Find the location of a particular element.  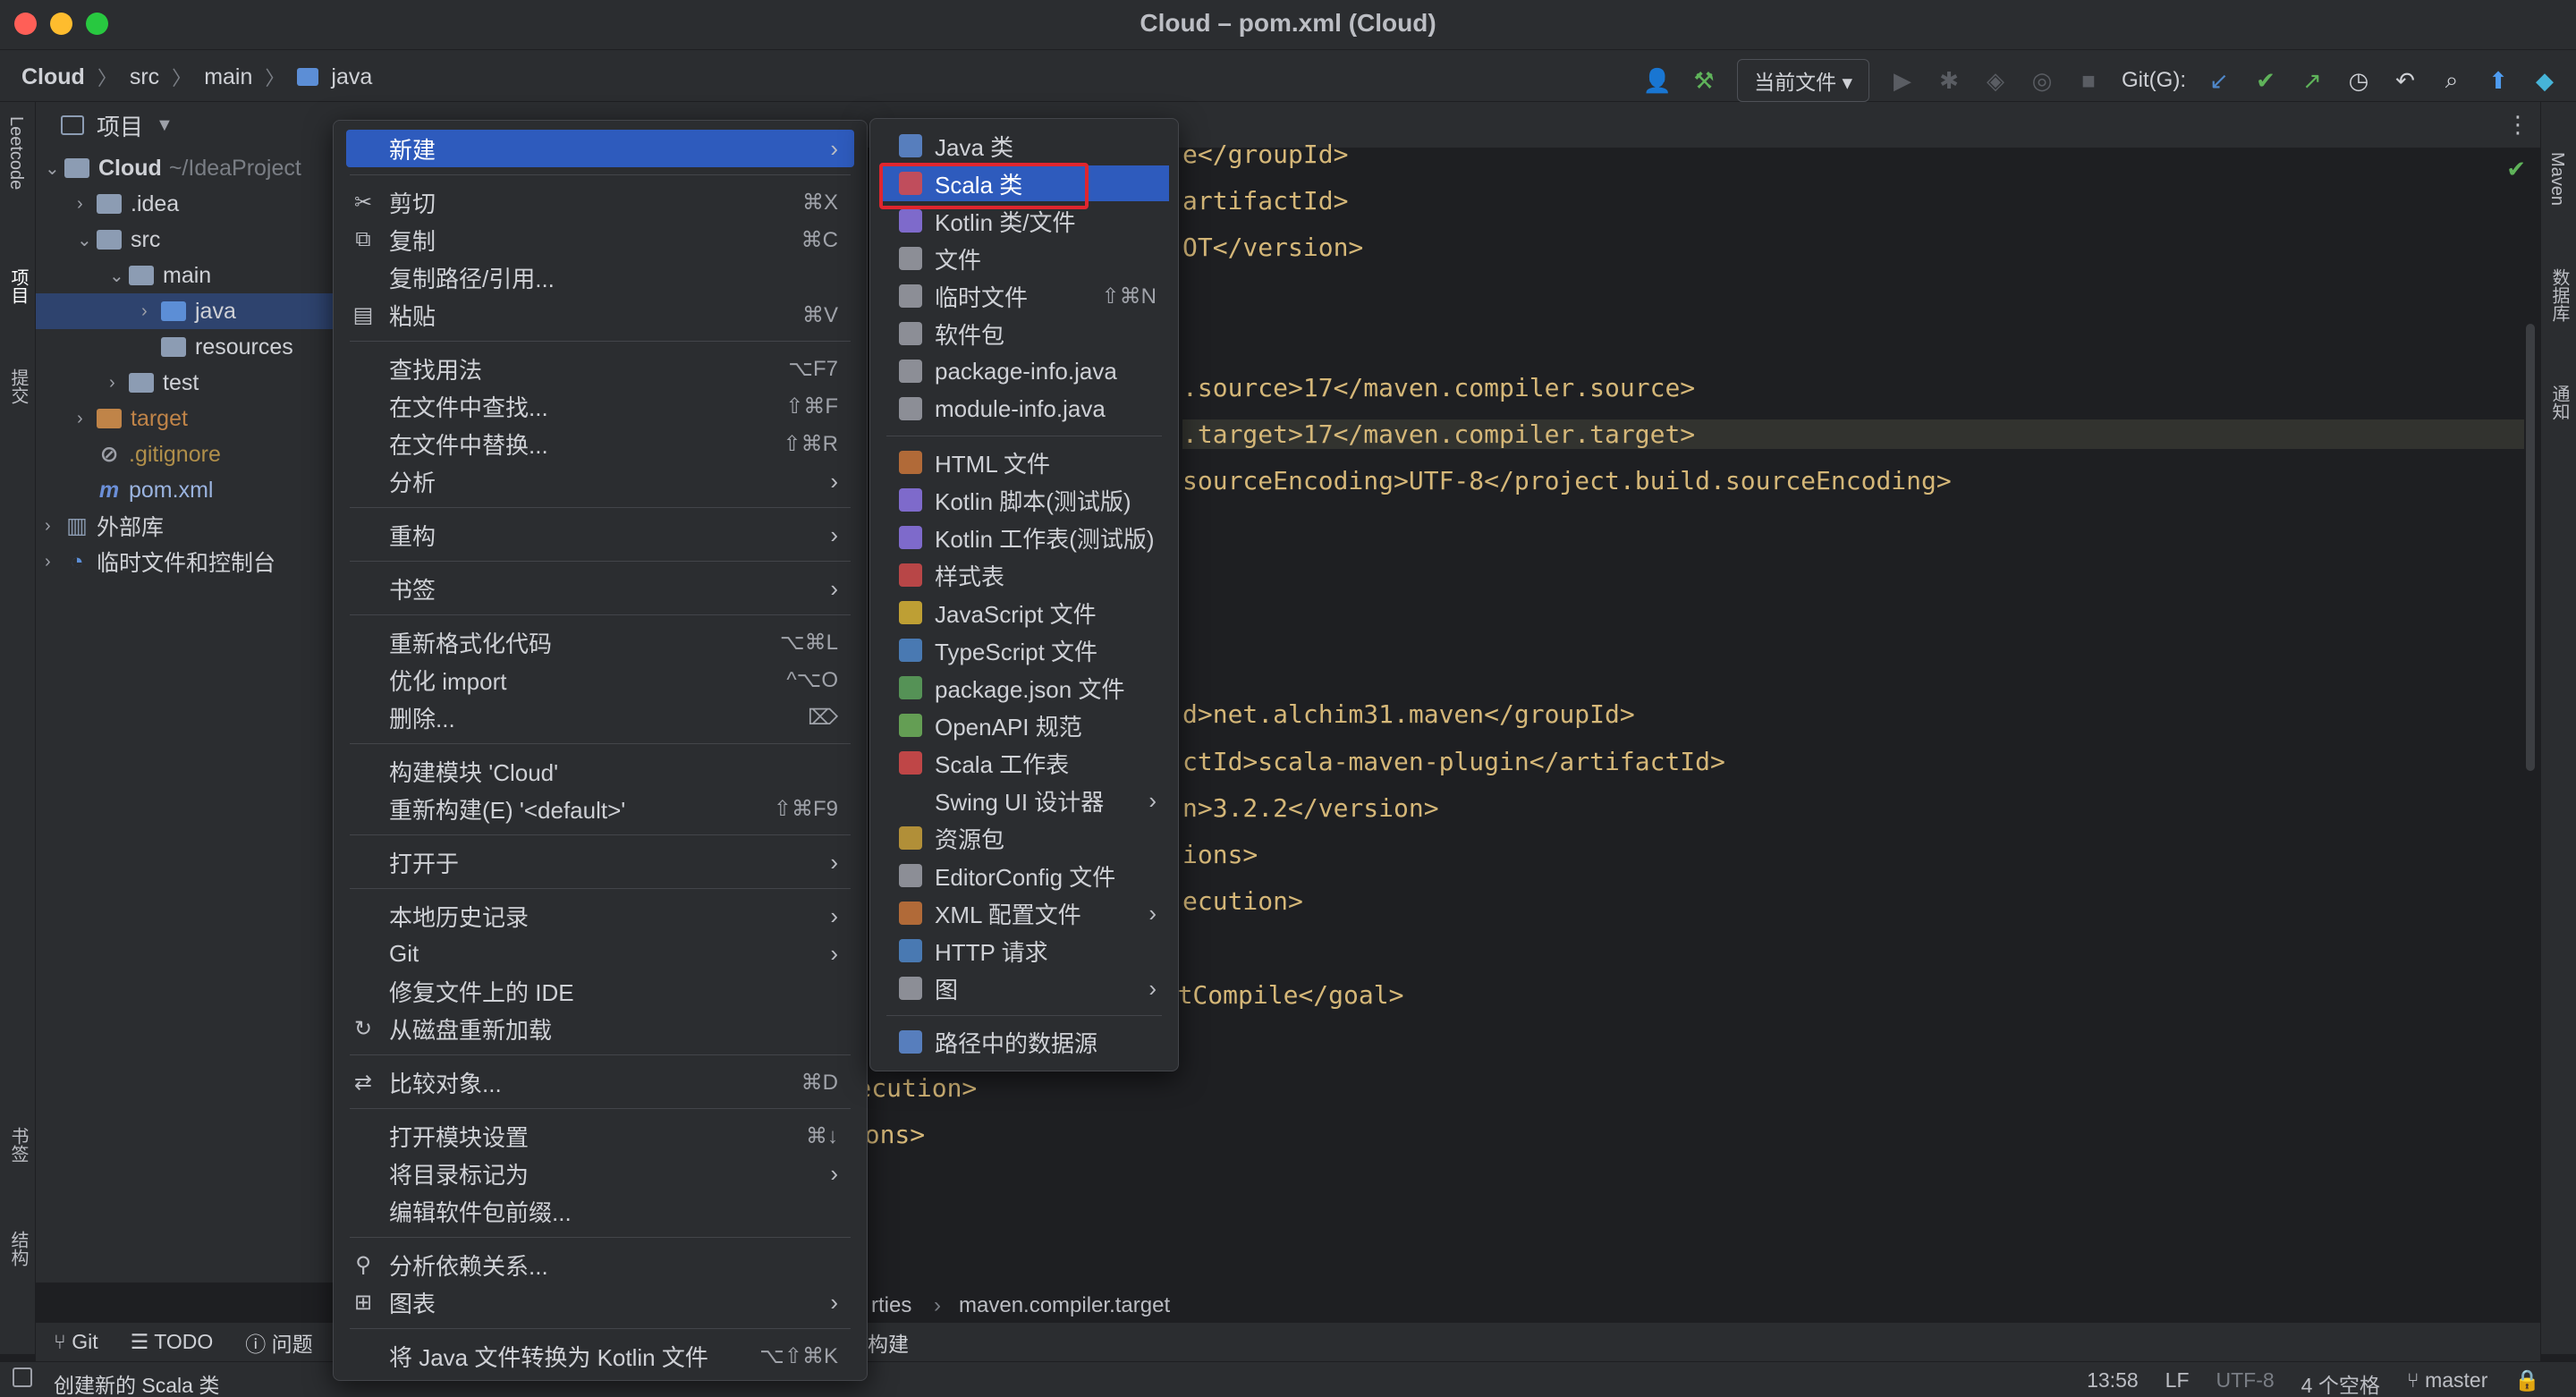

run-icon: ▶ is located at coordinates (1902, 80).